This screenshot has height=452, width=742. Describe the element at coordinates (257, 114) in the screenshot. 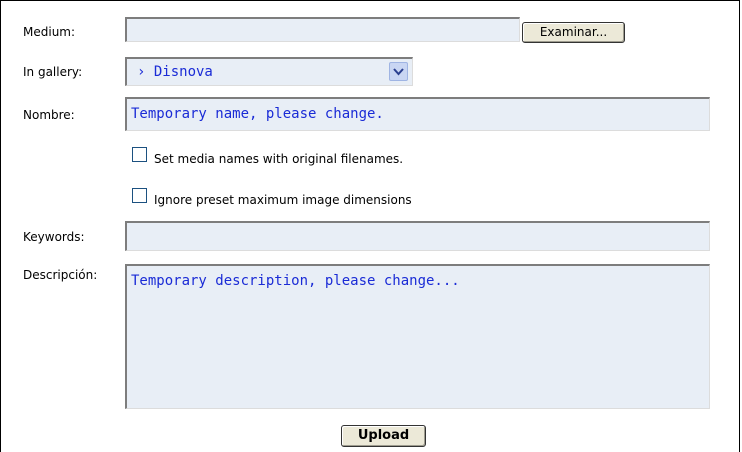

I see `name-input-value: Temporary name, please change.` at that location.